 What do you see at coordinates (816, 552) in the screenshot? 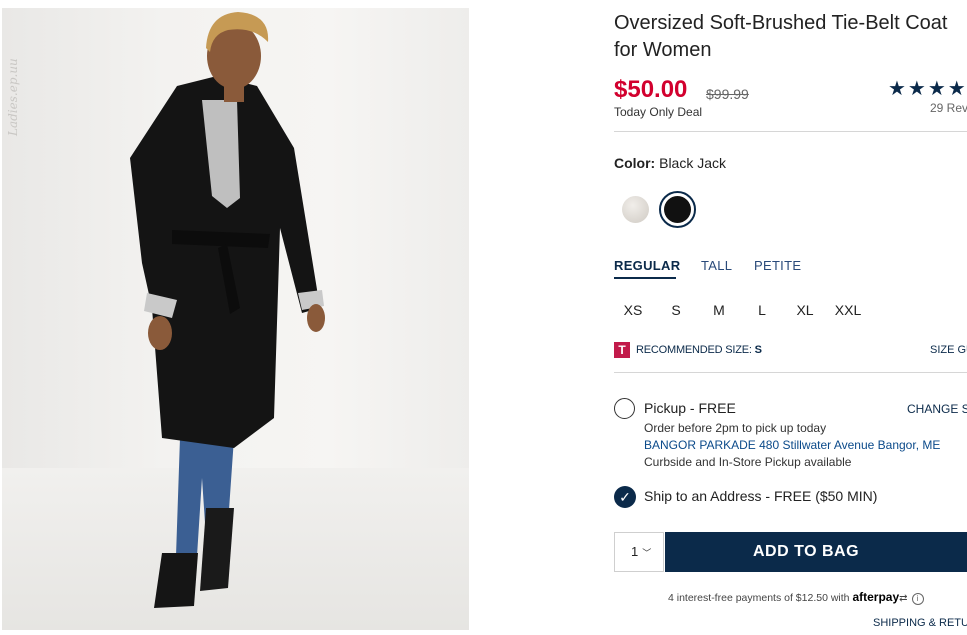
I see `add-to-bag-button: ADD TO BAG` at bounding box center [816, 552].